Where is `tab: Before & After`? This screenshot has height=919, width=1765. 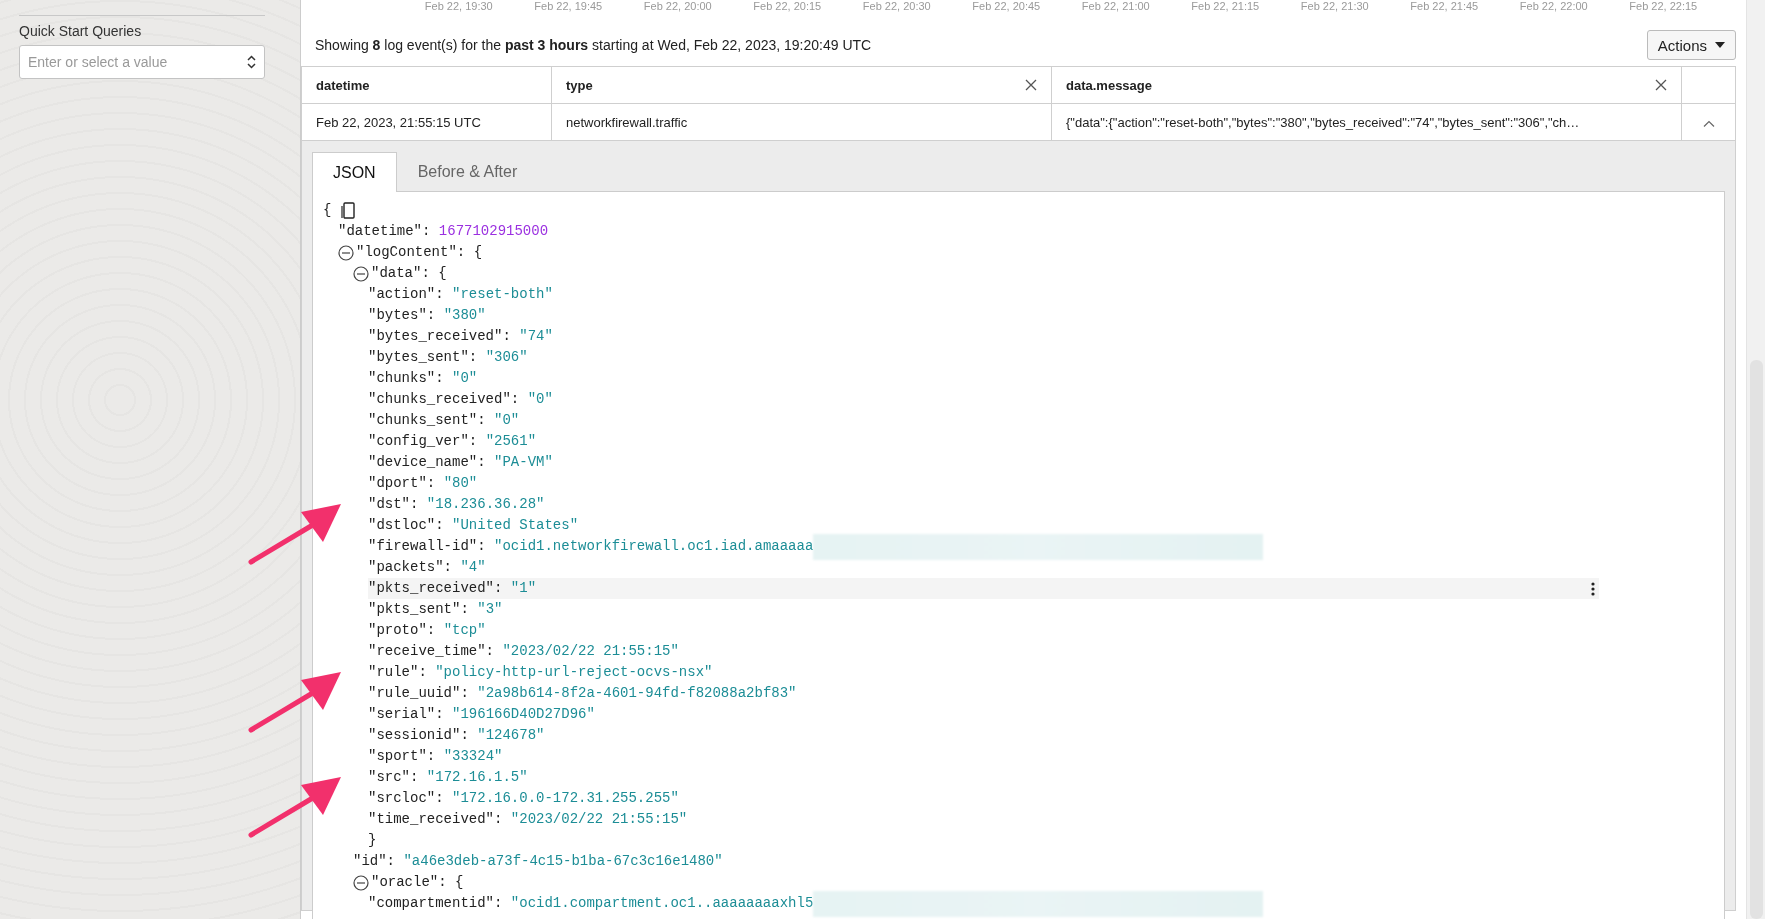 tab: Before & After is located at coordinates (467, 171).